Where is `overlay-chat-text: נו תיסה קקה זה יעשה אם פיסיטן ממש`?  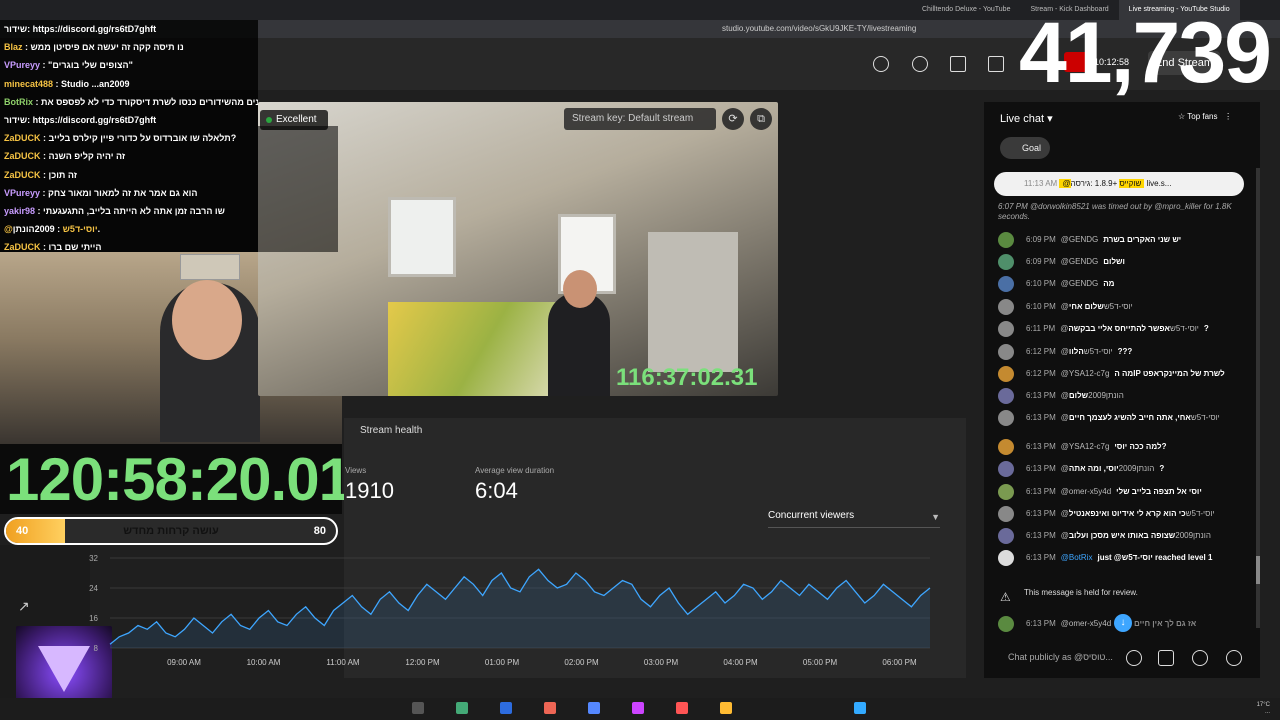 overlay-chat-text: נו תיסה קקה זה יעשה אם פיסיטן ממש is located at coordinates (107, 47).